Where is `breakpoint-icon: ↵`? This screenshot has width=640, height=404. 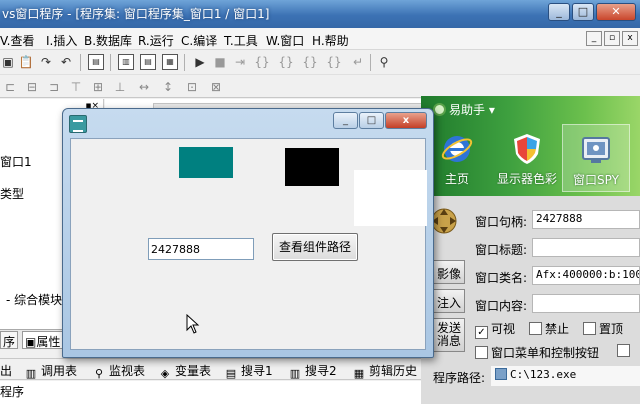 breakpoint-icon: ↵ is located at coordinates (358, 62).